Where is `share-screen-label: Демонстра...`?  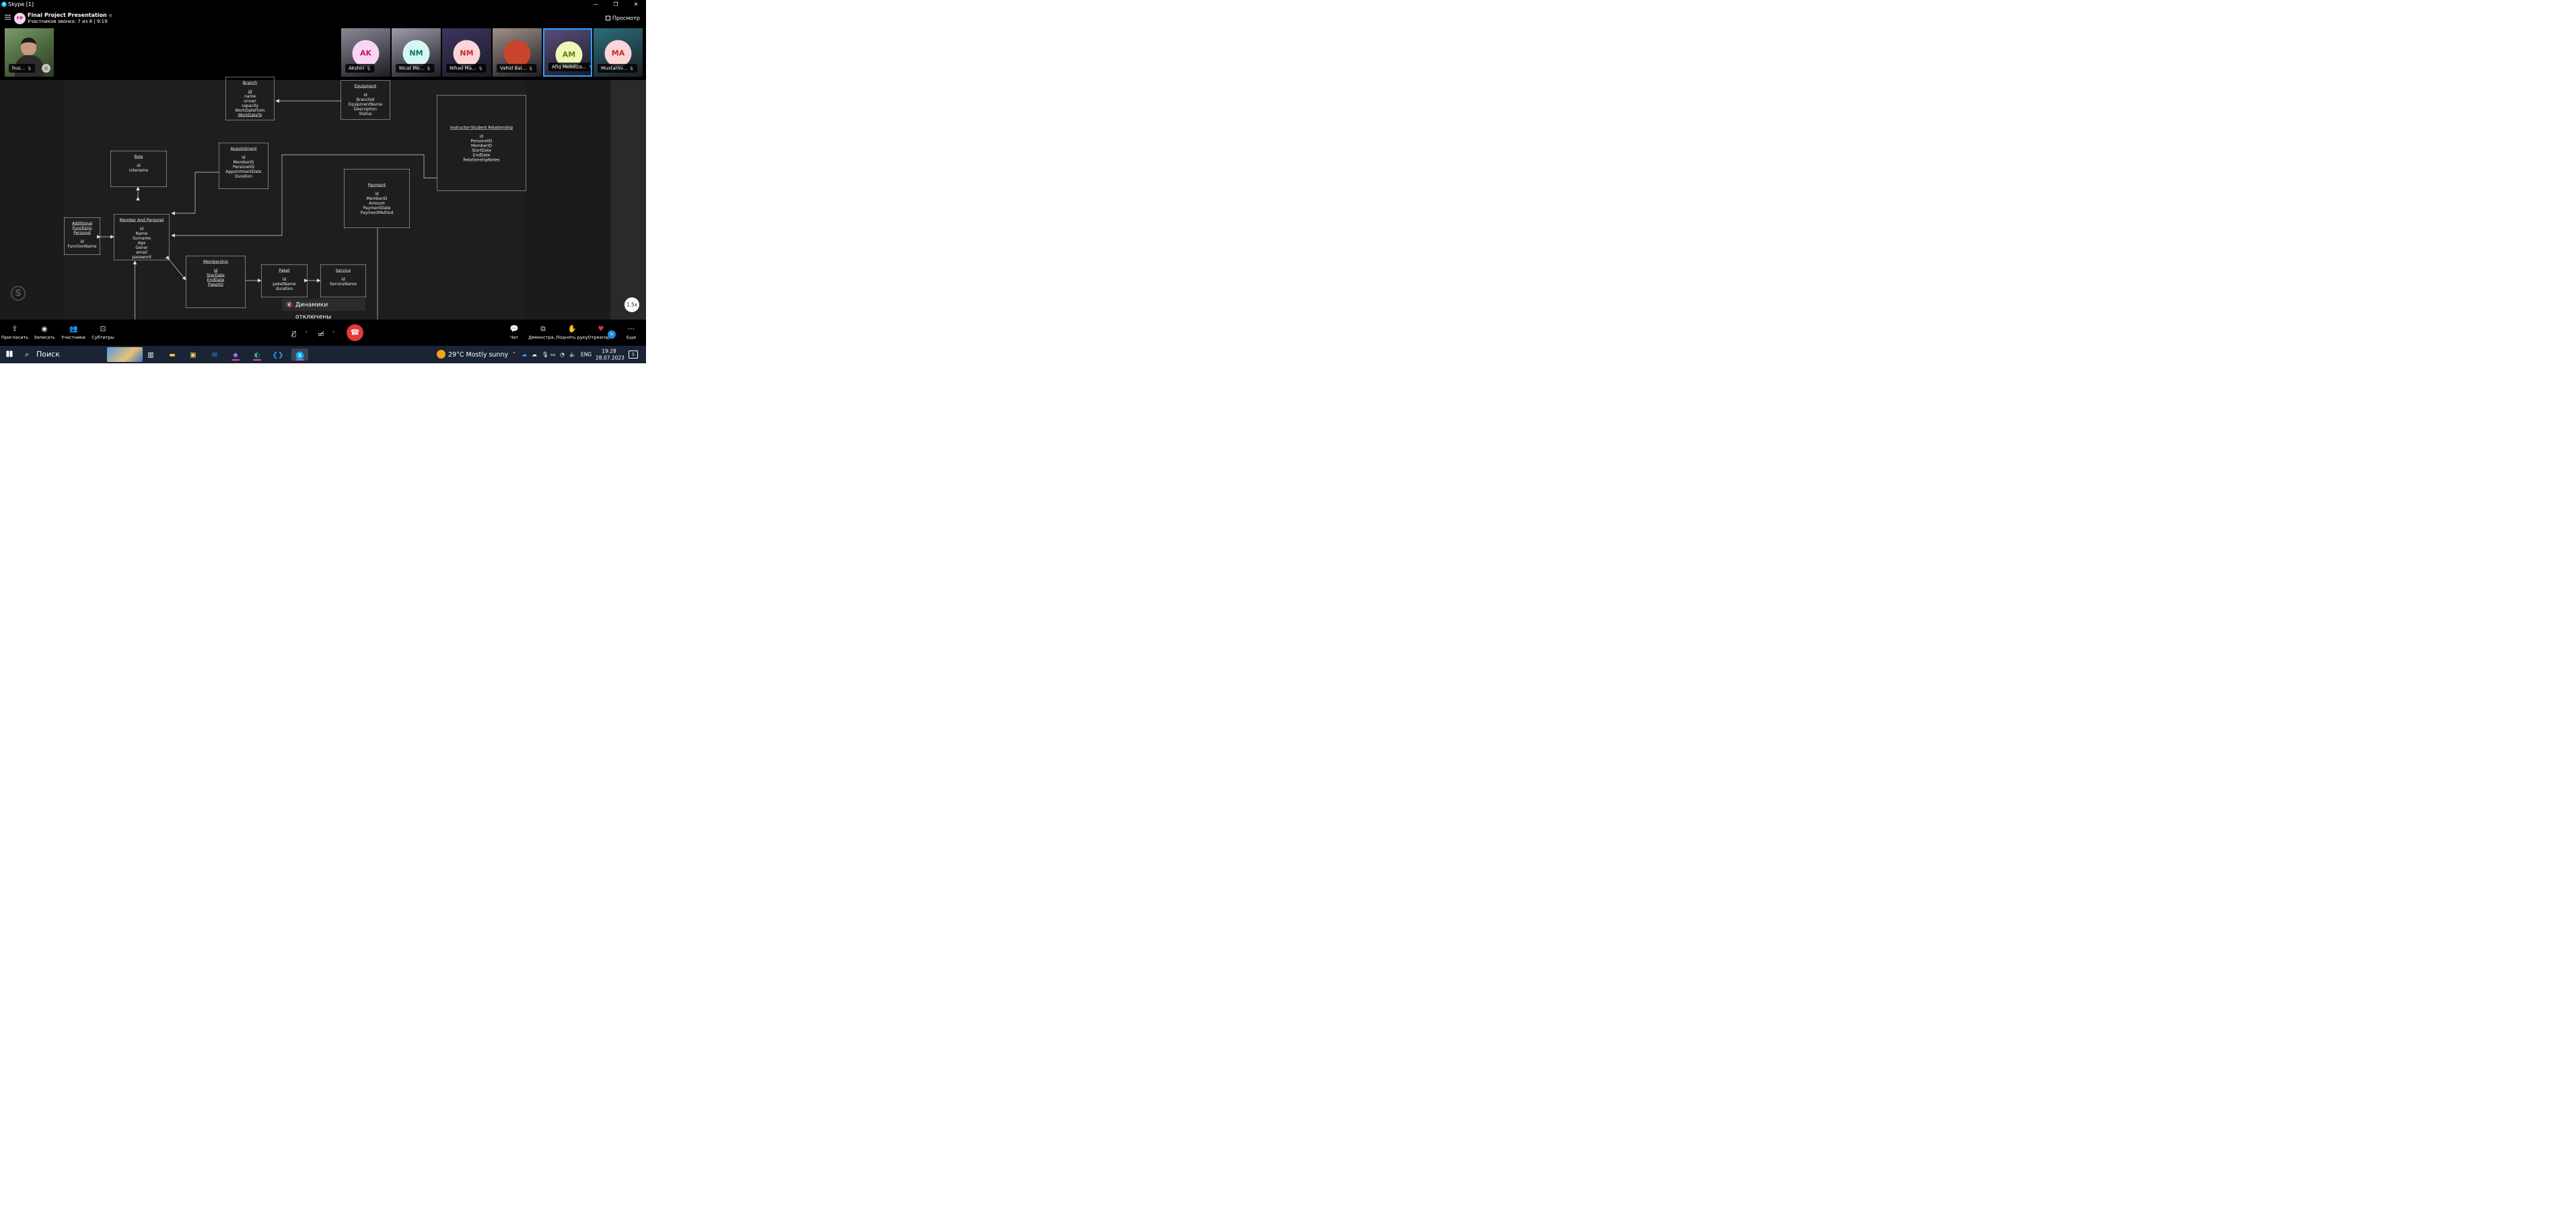
share-screen-label: Демонстра... is located at coordinates (543, 337).